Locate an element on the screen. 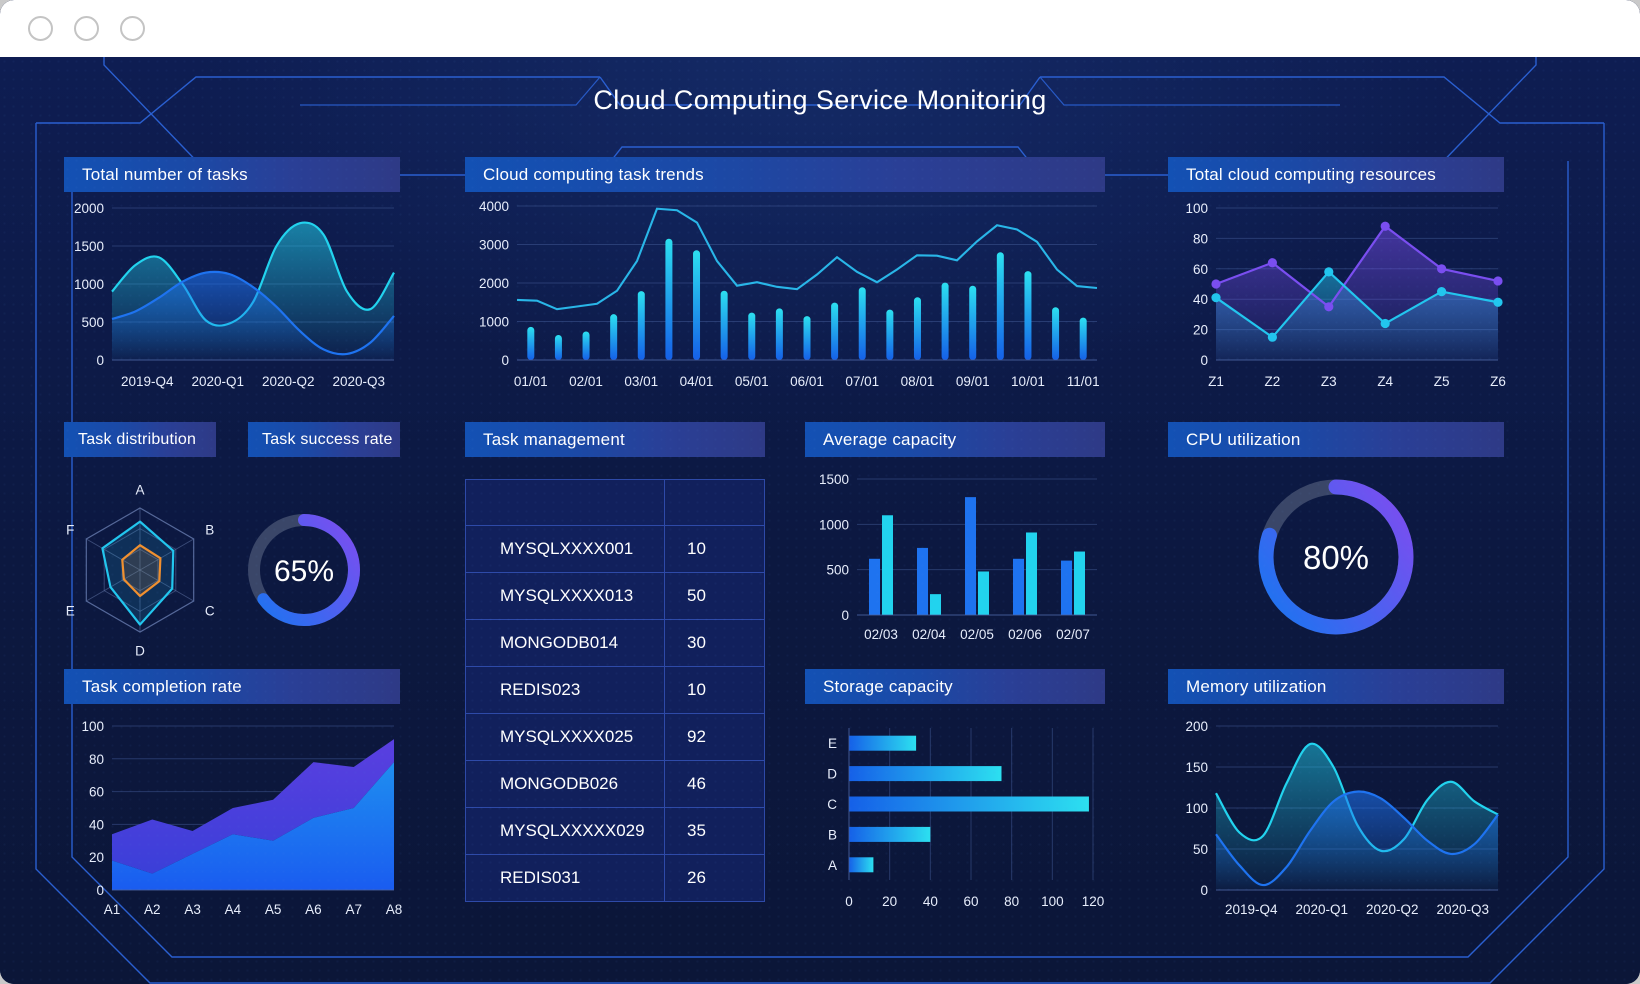 The width and height of the screenshot is (1640, 984). svg-text: A3 is located at coordinates (192, 909).